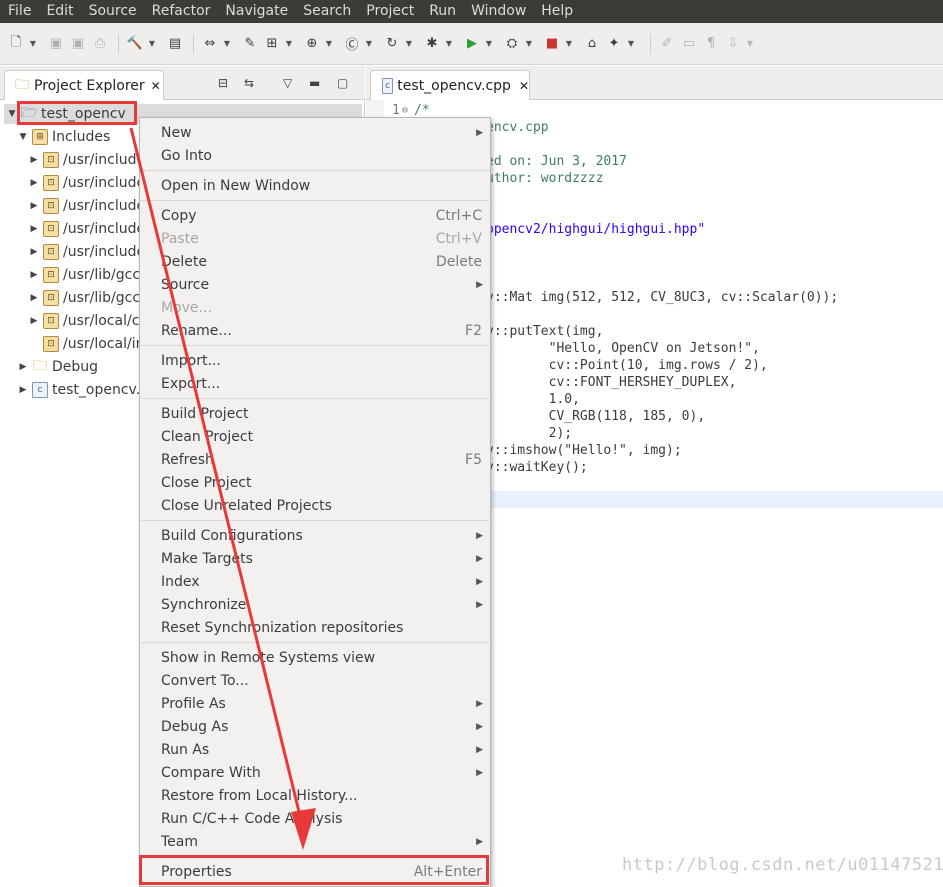 The height and width of the screenshot is (887, 943). Describe the element at coordinates (315, 261) in the screenshot. I see `menu-item-delete: Delete Delete` at that location.